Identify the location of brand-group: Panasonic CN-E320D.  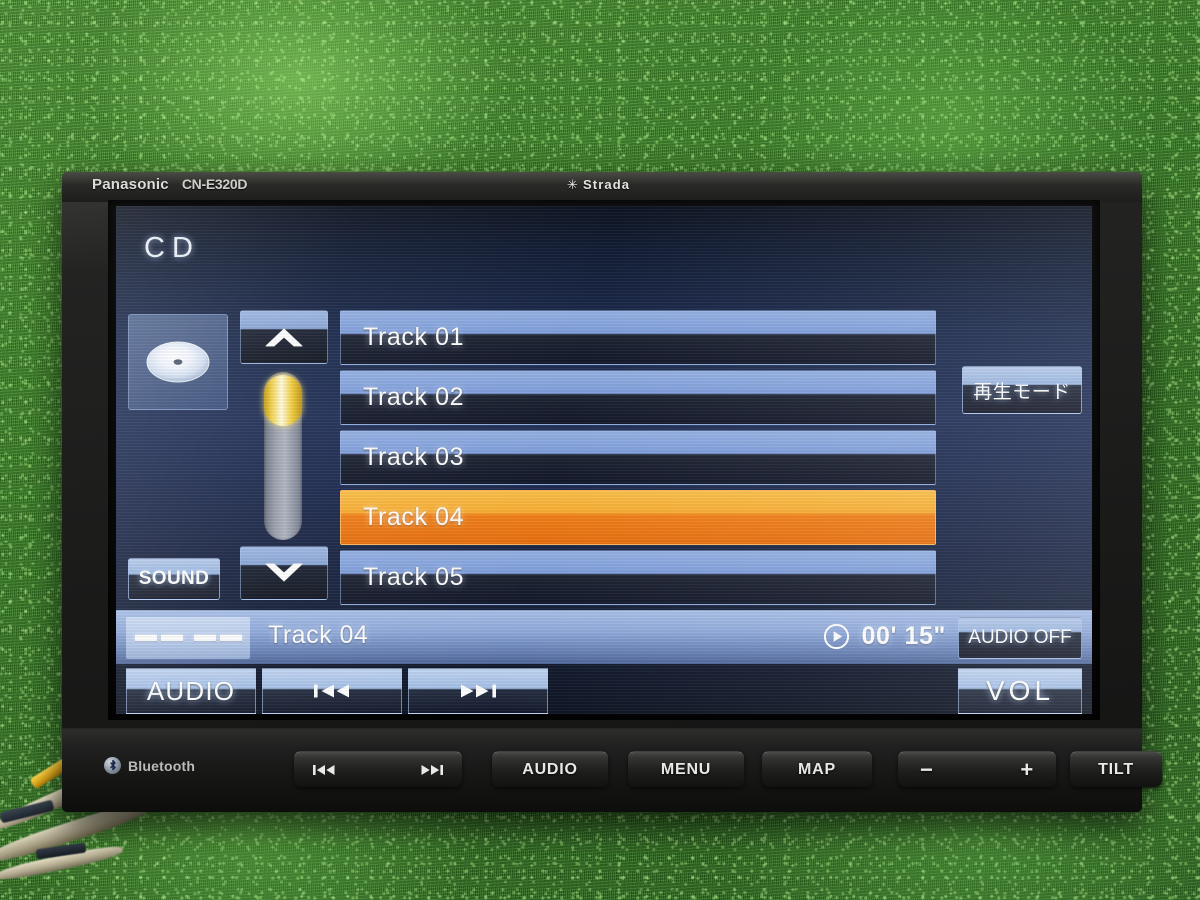
(169, 184).